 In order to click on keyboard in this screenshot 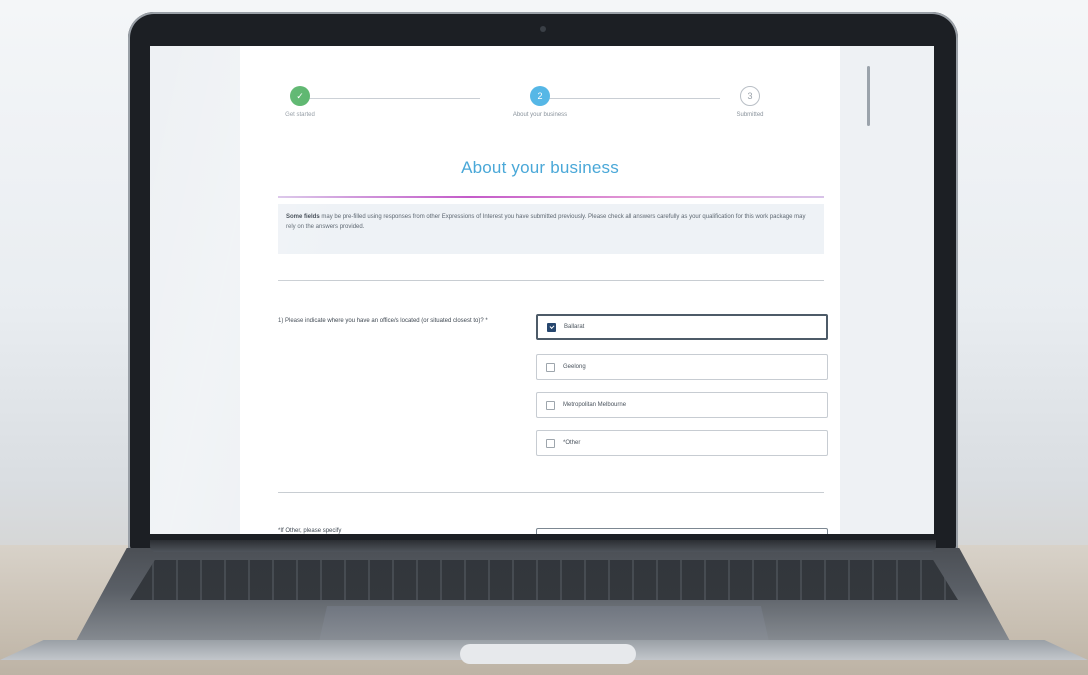, I will do `click(544, 580)`.